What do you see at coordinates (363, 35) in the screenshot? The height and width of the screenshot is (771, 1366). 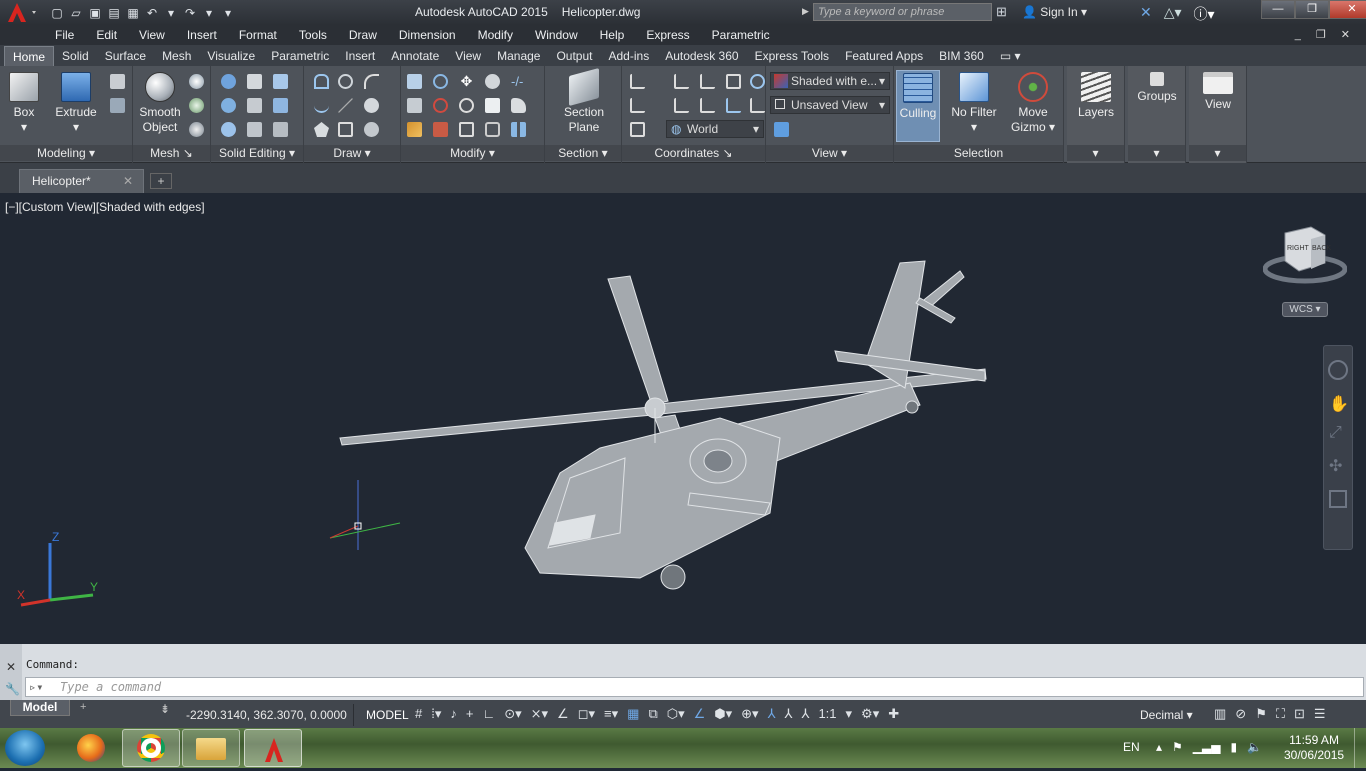 I see `menu-draw: Draw` at bounding box center [363, 35].